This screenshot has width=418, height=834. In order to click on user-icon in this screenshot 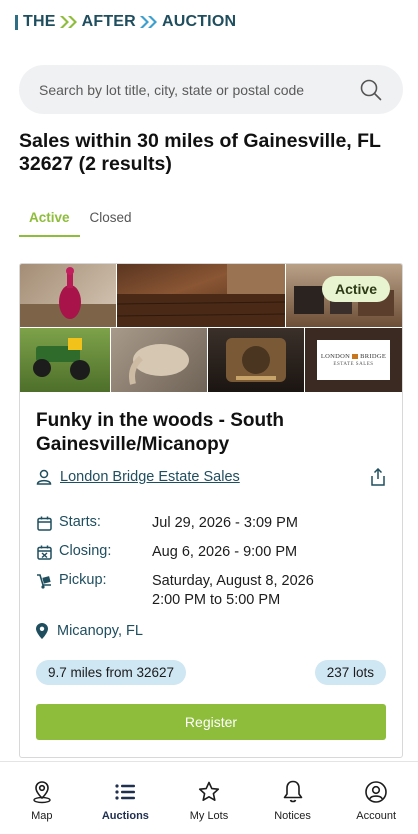, I will do `click(44, 477)`.